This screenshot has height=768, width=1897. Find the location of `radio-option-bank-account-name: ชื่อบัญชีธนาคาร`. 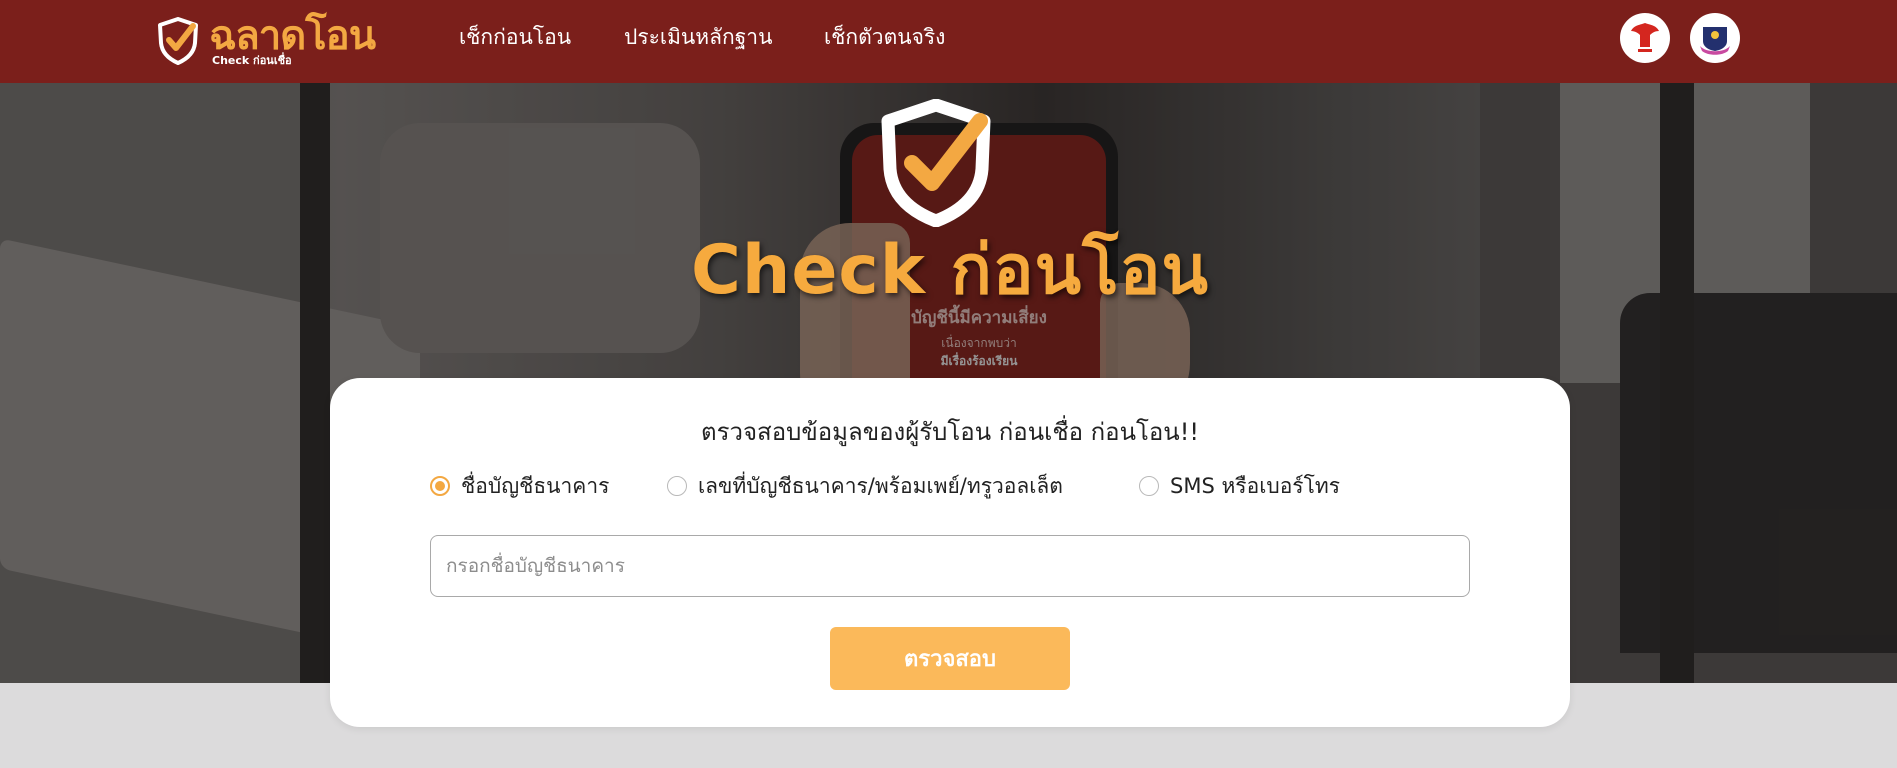

radio-option-bank-account-name: ชื่อบัญชีธนาคาร is located at coordinates (519, 486).